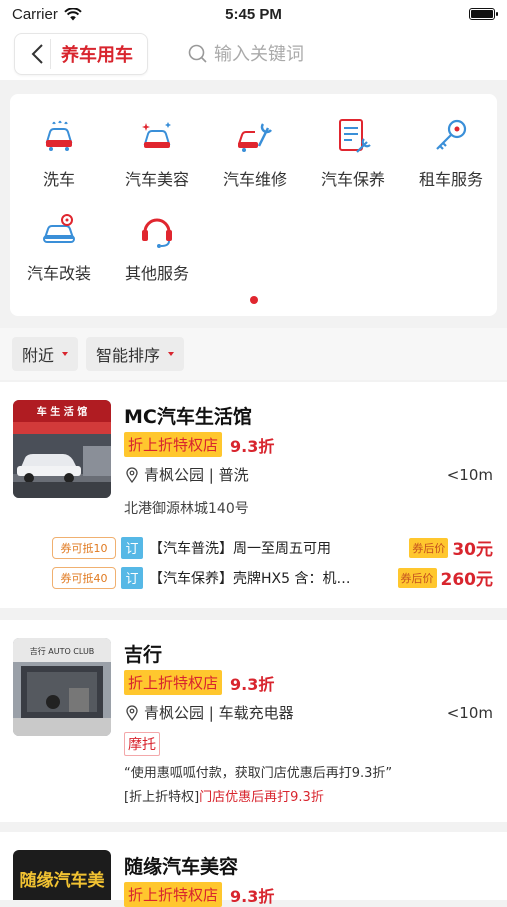  I want to click on shop-image: 随缘汽车美, so click(62, 875).